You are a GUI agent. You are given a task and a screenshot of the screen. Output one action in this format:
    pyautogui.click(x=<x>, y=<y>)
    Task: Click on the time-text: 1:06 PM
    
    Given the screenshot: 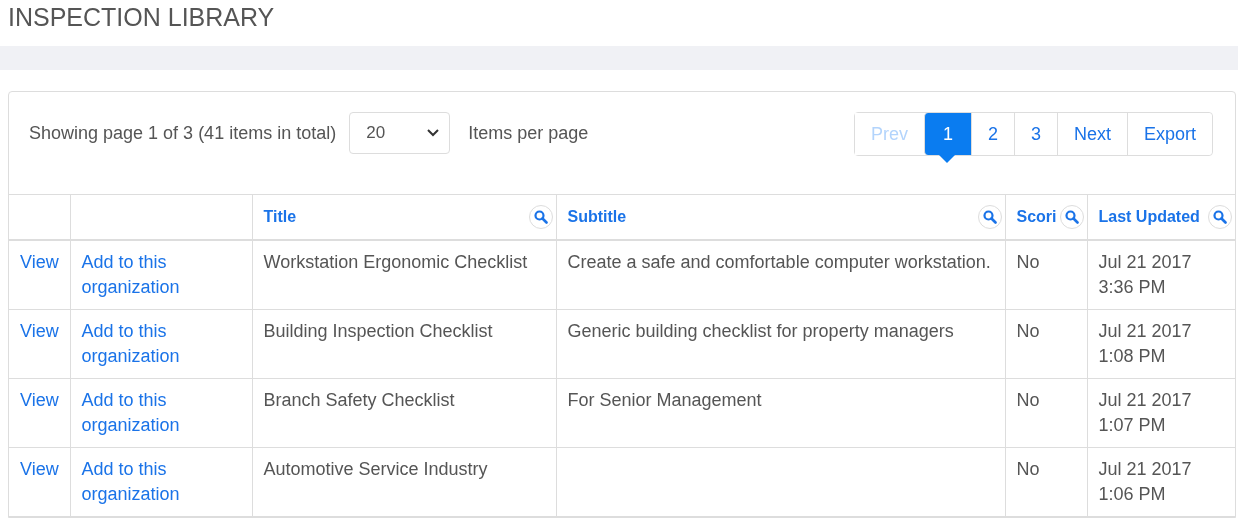 What is the action you would take?
    pyautogui.click(x=1132, y=494)
    